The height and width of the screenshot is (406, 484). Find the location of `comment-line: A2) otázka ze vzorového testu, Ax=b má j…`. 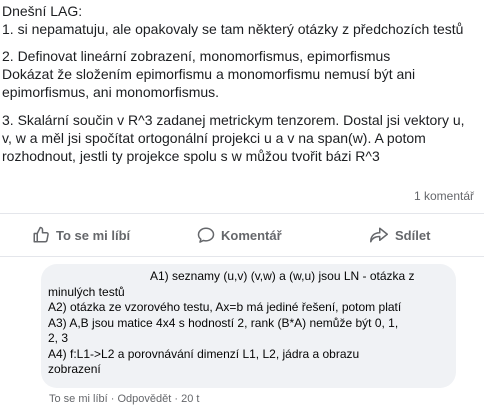

comment-line: A2) otázka ze vzorového testu, Ax=b má j… is located at coordinates (225, 307).